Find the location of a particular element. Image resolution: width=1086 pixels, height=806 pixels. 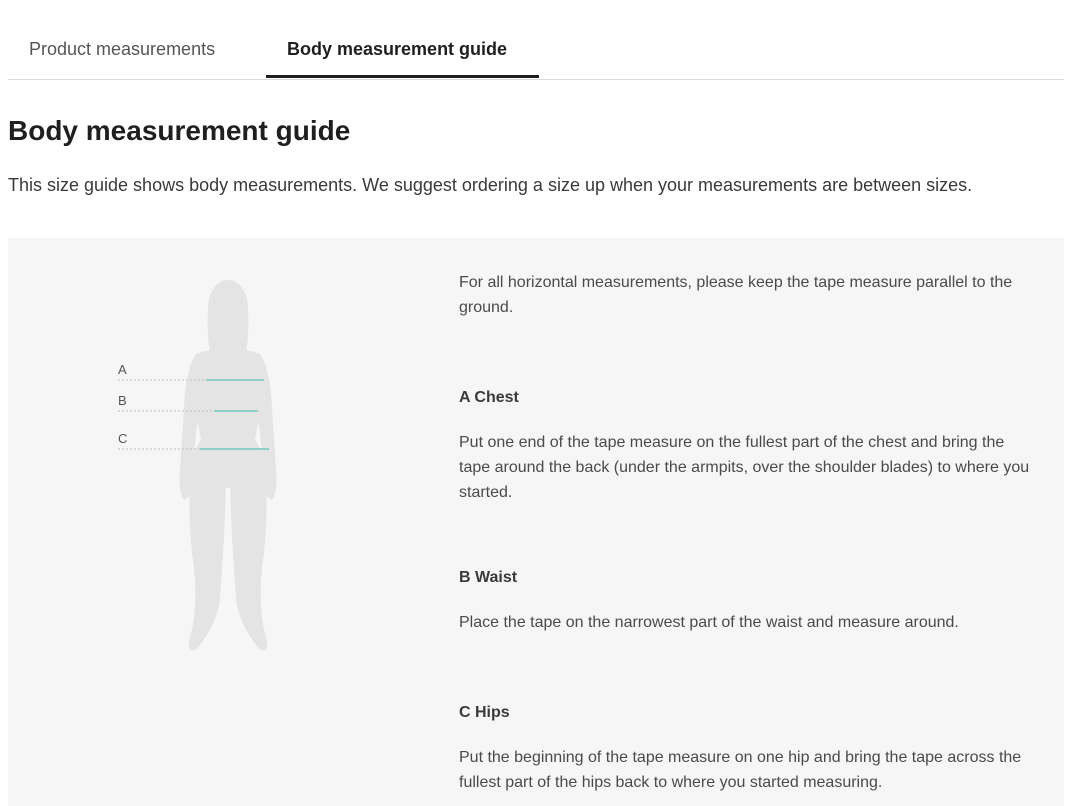

tab-body-measurement-guide: Body measurement guide is located at coordinates (397, 58).